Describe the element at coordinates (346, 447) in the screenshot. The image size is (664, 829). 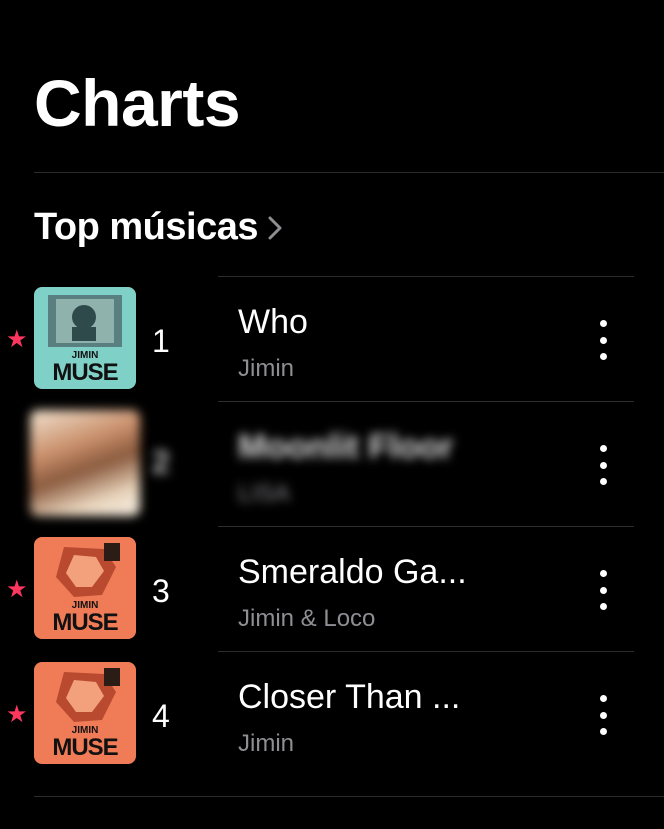
I see `track-title: Moonlit Floor` at that location.